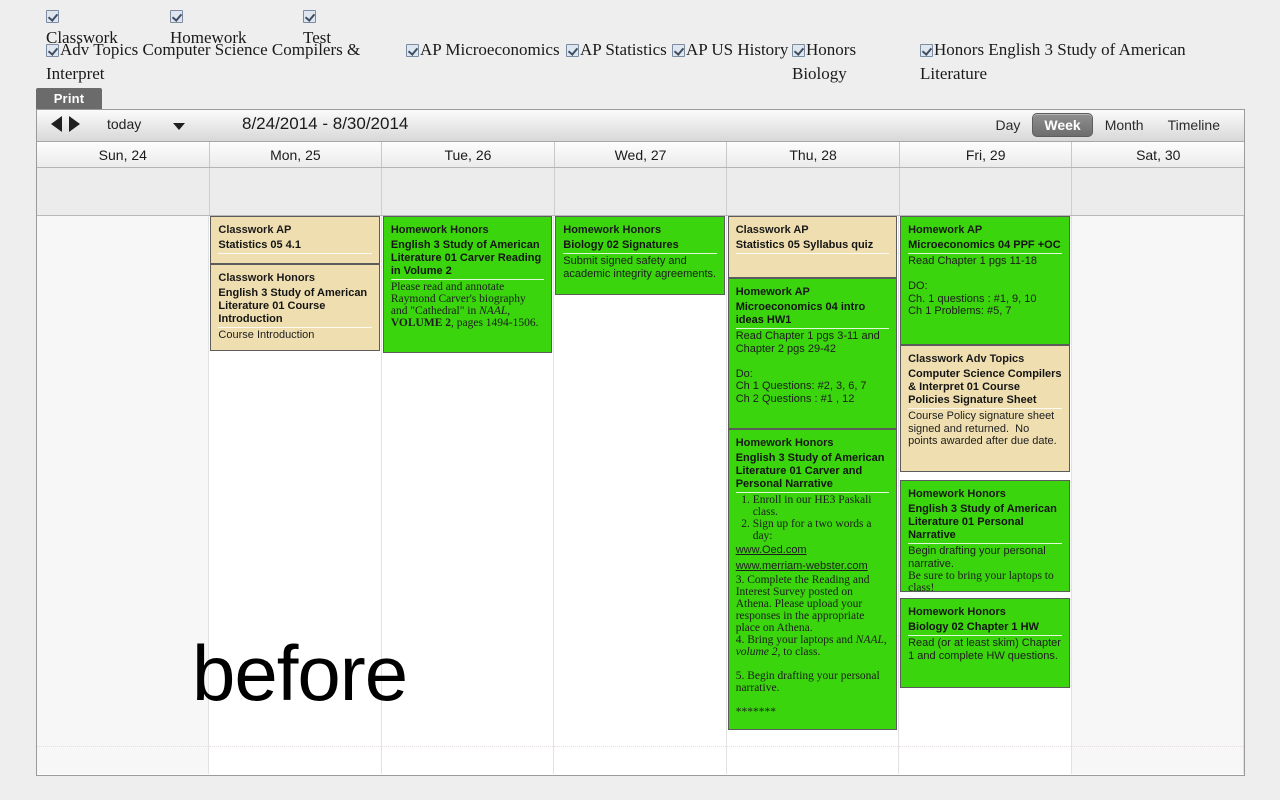 Image resolution: width=1280 pixels, height=800 pixels. What do you see at coordinates (124, 124) in the screenshot?
I see `today-button: today` at bounding box center [124, 124].